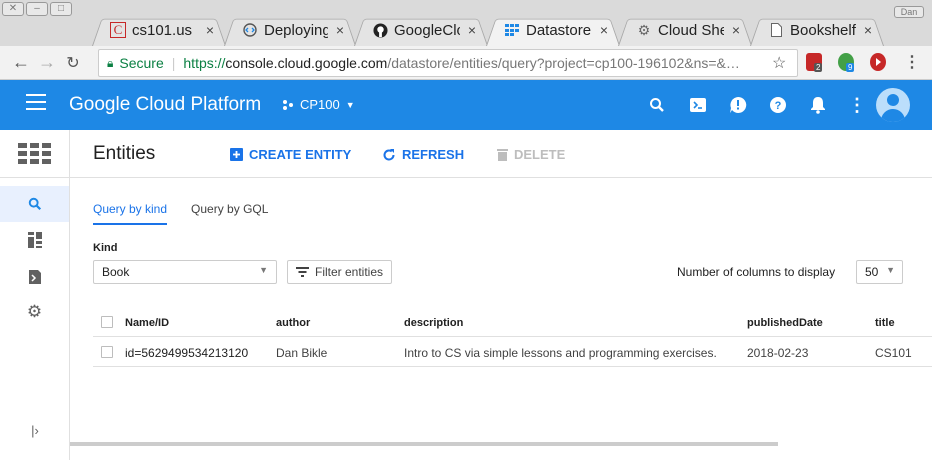 Image resolution: width=932 pixels, height=460 pixels. Describe the element at coordinates (878, 62) in the screenshot. I see `play-extension-icon` at that location.